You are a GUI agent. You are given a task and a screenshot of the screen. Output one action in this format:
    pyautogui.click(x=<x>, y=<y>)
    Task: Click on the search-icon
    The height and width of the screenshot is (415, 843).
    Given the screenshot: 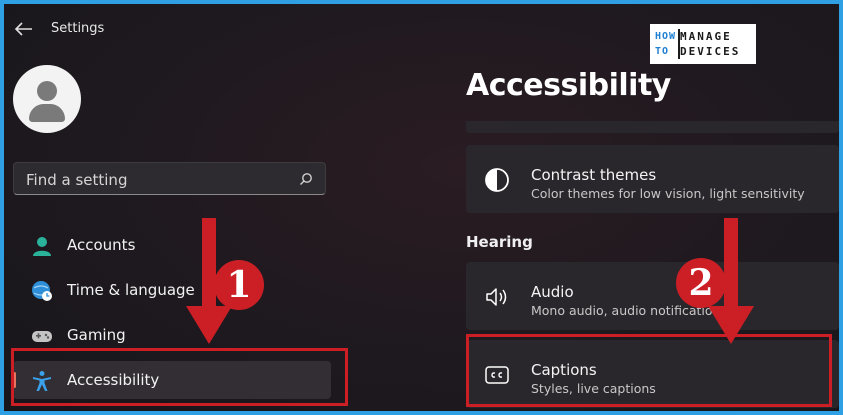 What is the action you would take?
    pyautogui.click(x=306, y=179)
    